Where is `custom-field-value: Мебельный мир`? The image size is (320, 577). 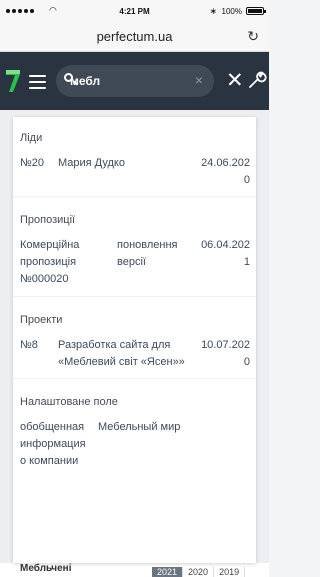 custom-field-value: Мебельный мир is located at coordinates (139, 427).